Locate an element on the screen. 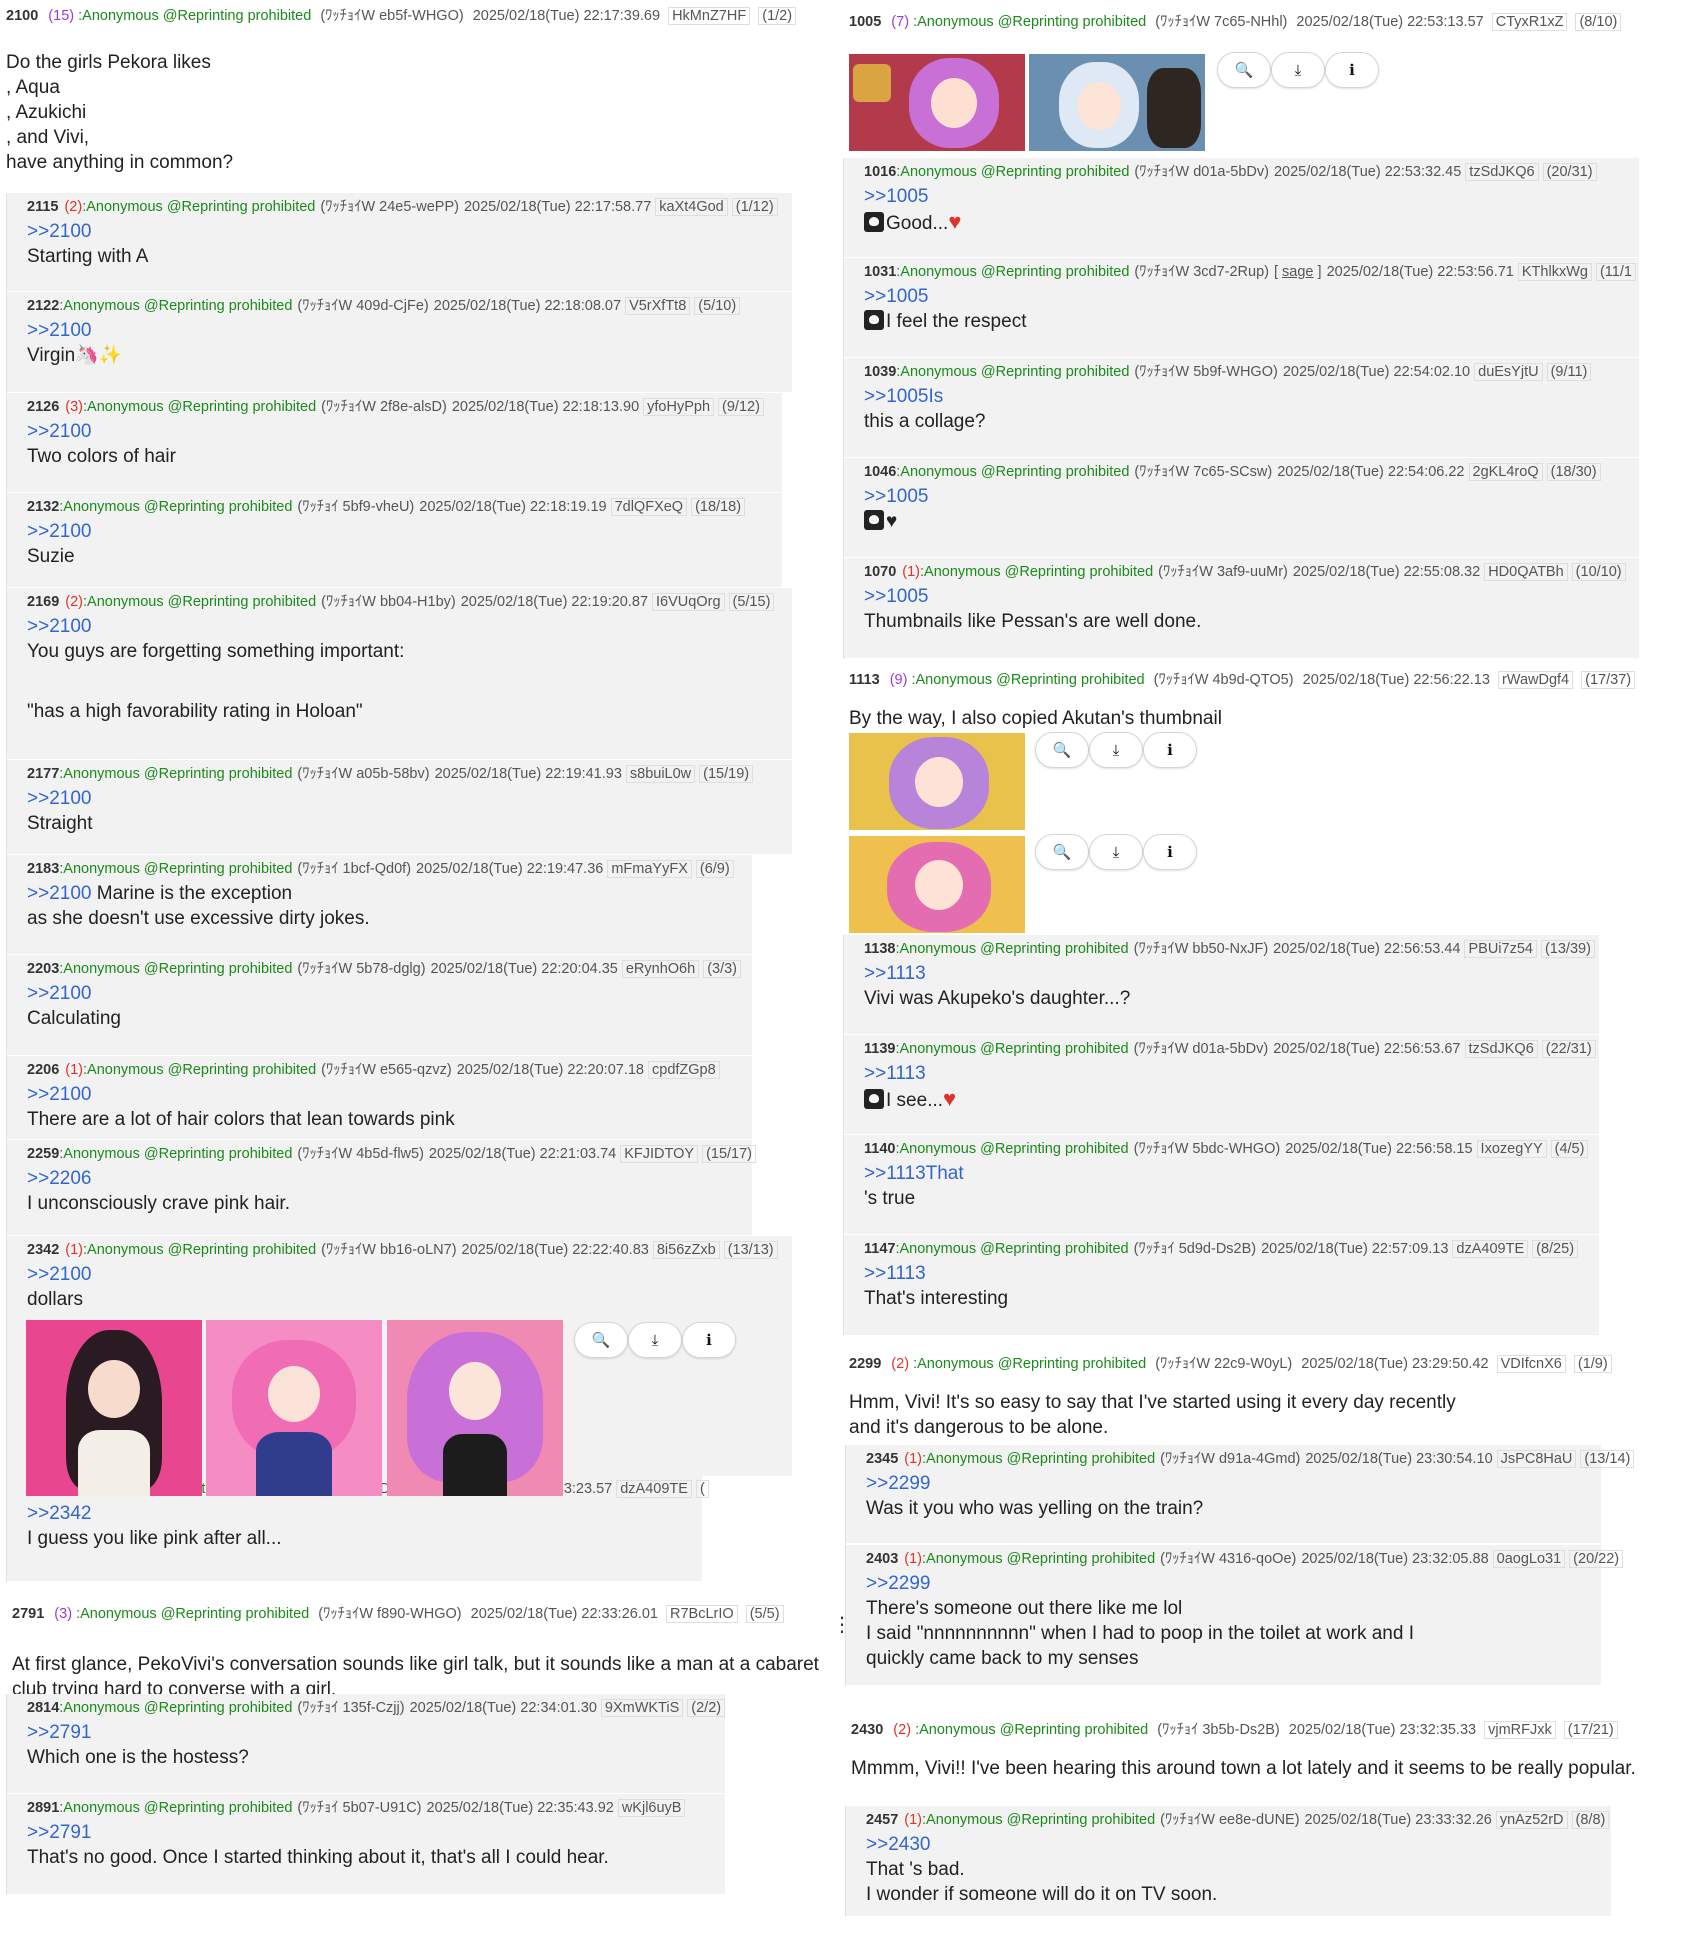 The width and height of the screenshot is (1700, 1940). poster-id: wKjl6uyB is located at coordinates (651, 1808).